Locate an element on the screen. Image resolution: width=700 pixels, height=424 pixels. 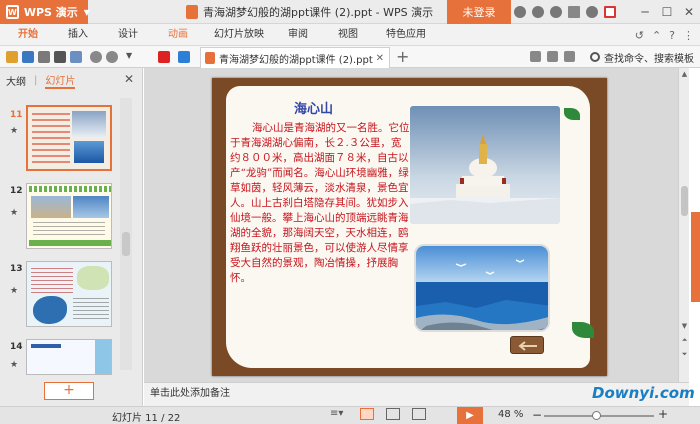
cloud-icon is located at coordinates (552, 56).